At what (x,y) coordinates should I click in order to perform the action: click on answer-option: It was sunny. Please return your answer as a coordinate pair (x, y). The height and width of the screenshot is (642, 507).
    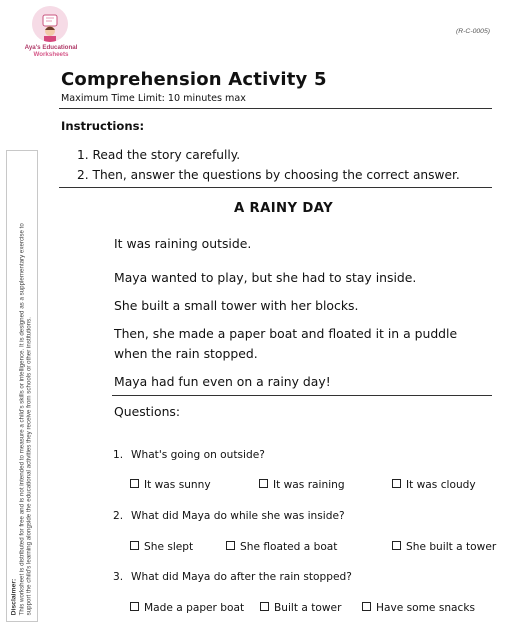
    Looking at the image, I should click on (170, 485).